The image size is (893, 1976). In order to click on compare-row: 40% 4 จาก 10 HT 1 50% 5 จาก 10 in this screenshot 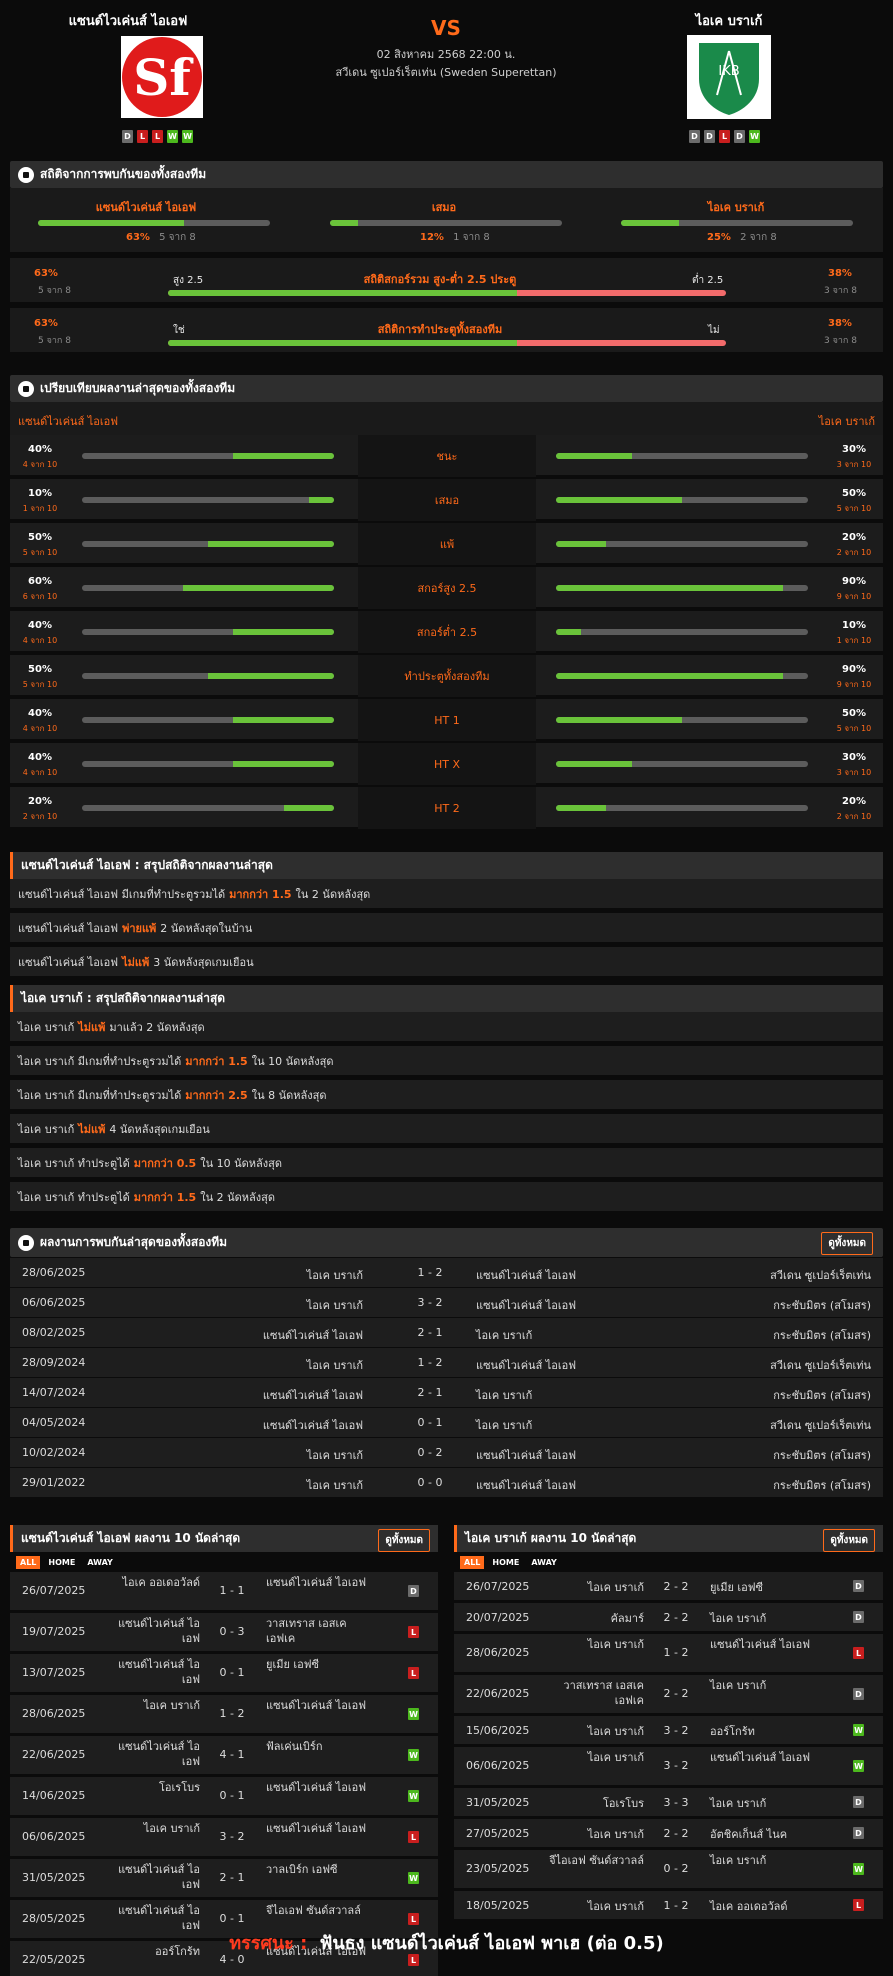, I will do `click(446, 720)`.